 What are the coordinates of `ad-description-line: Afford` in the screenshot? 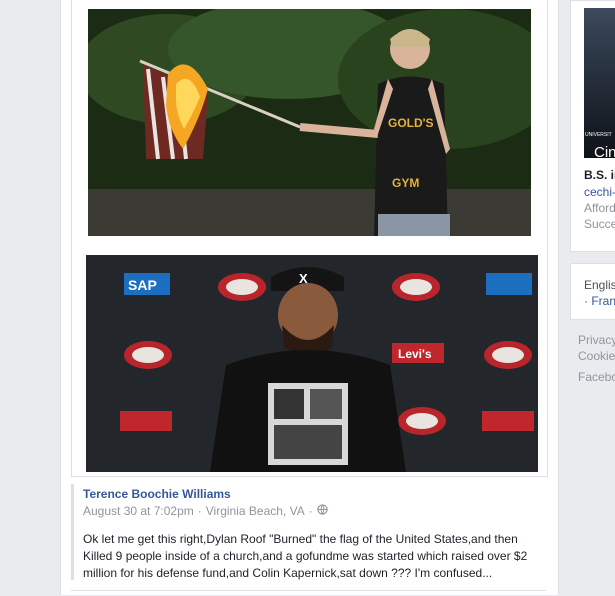 It's located at (599, 208).